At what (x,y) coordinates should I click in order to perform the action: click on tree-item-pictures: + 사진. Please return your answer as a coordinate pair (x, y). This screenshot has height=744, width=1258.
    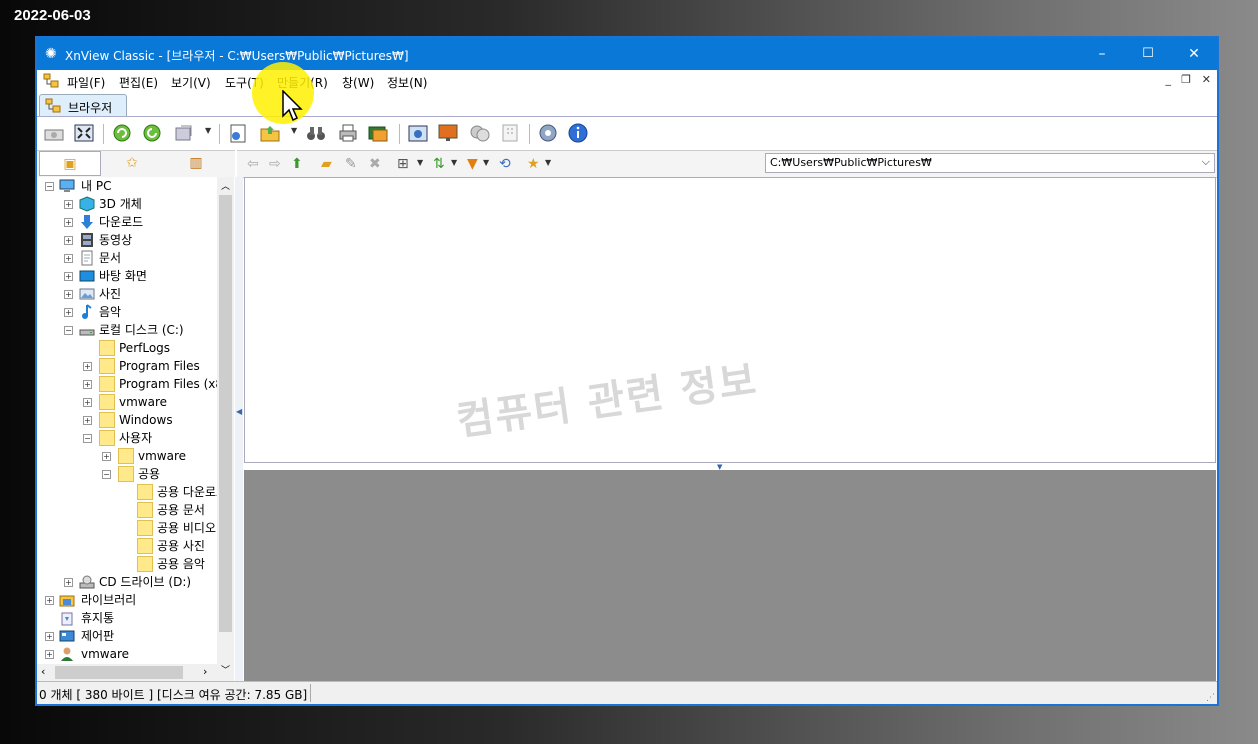
    Looking at the image, I should click on (127, 294).